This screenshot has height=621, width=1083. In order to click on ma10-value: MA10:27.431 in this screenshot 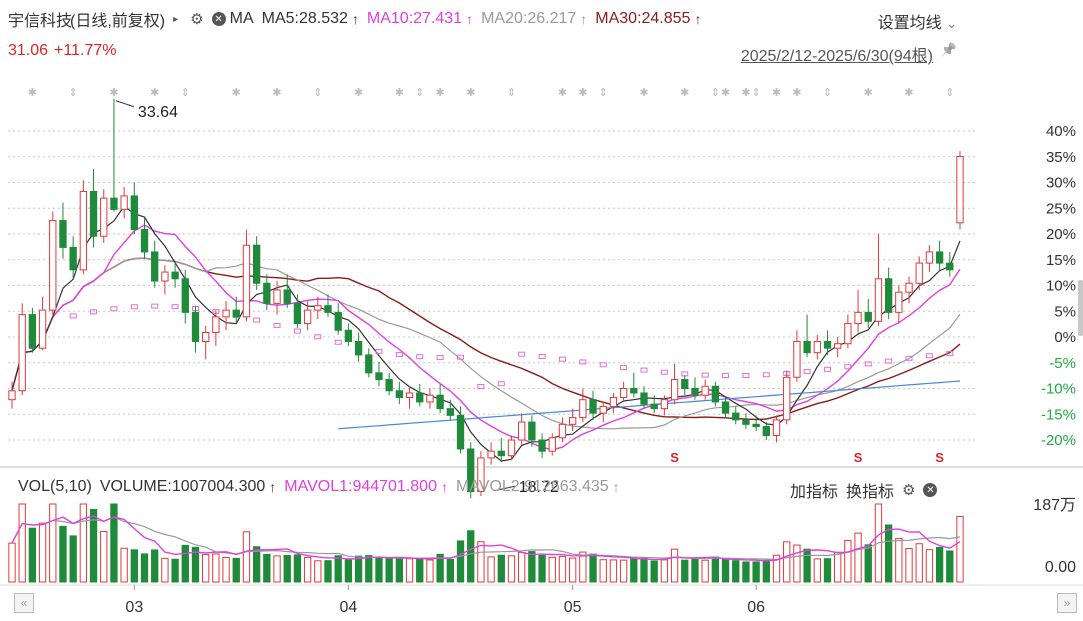, I will do `click(414, 18)`.